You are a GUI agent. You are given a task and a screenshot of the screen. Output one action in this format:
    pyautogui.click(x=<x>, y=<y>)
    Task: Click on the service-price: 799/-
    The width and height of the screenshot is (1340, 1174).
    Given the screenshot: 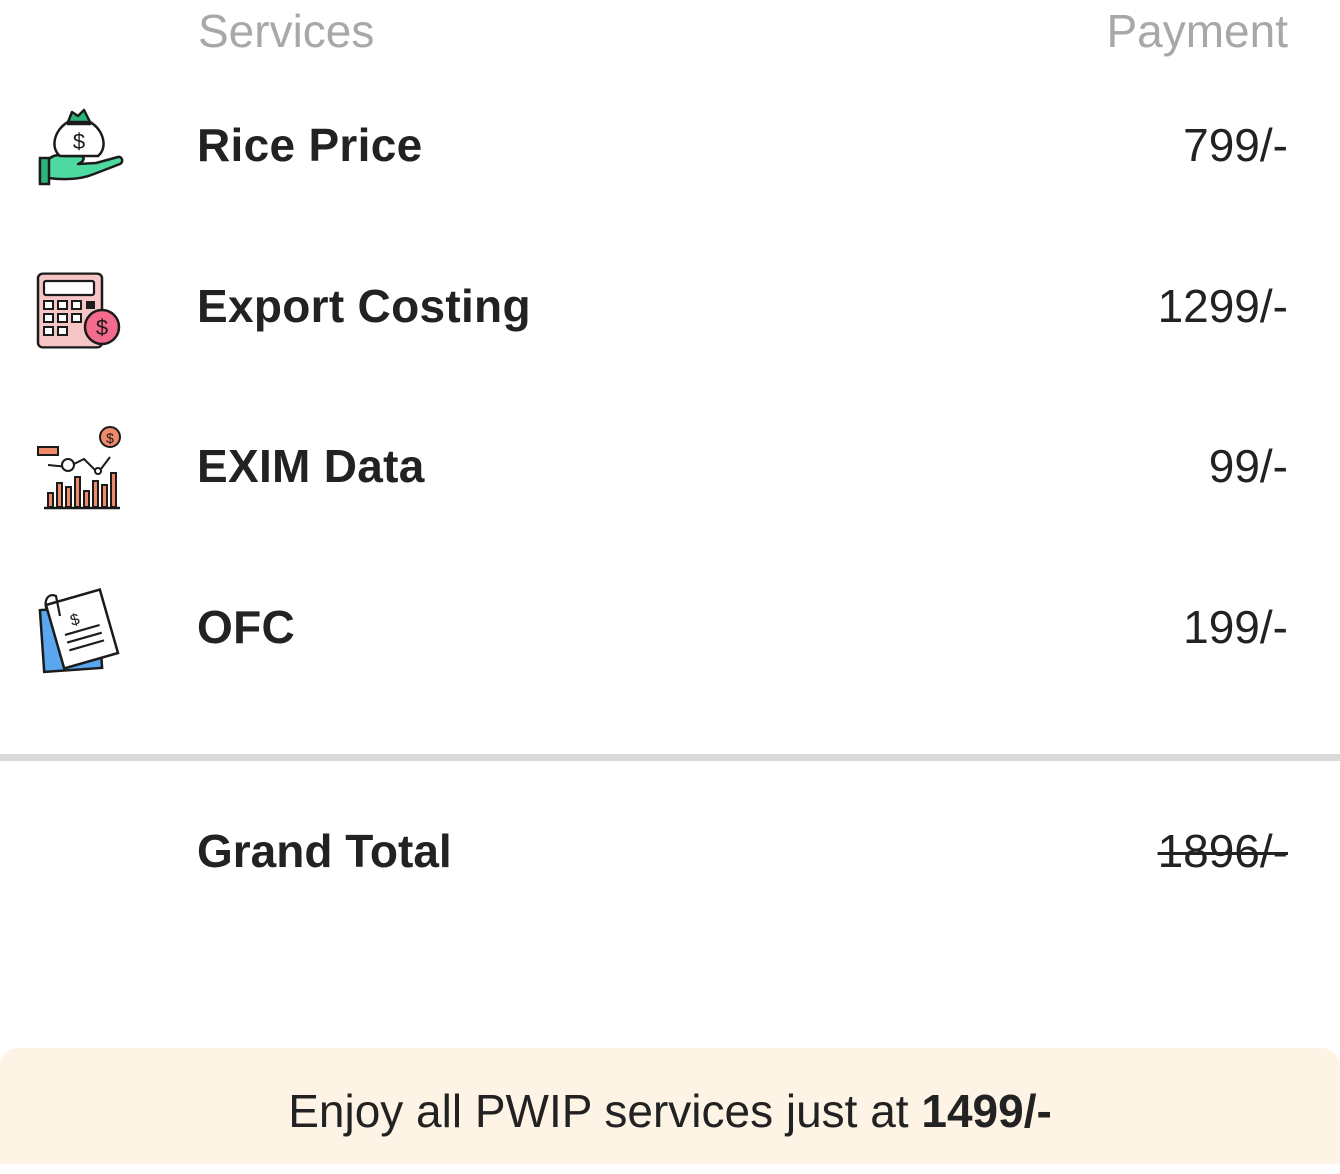 What is the action you would take?
    pyautogui.click(x=1235, y=145)
    